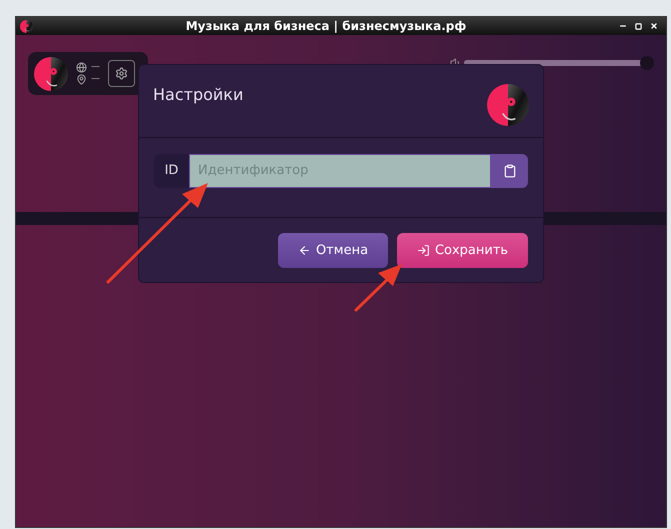 The image size is (671, 529). I want to click on globe-icon, so click(81, 67).